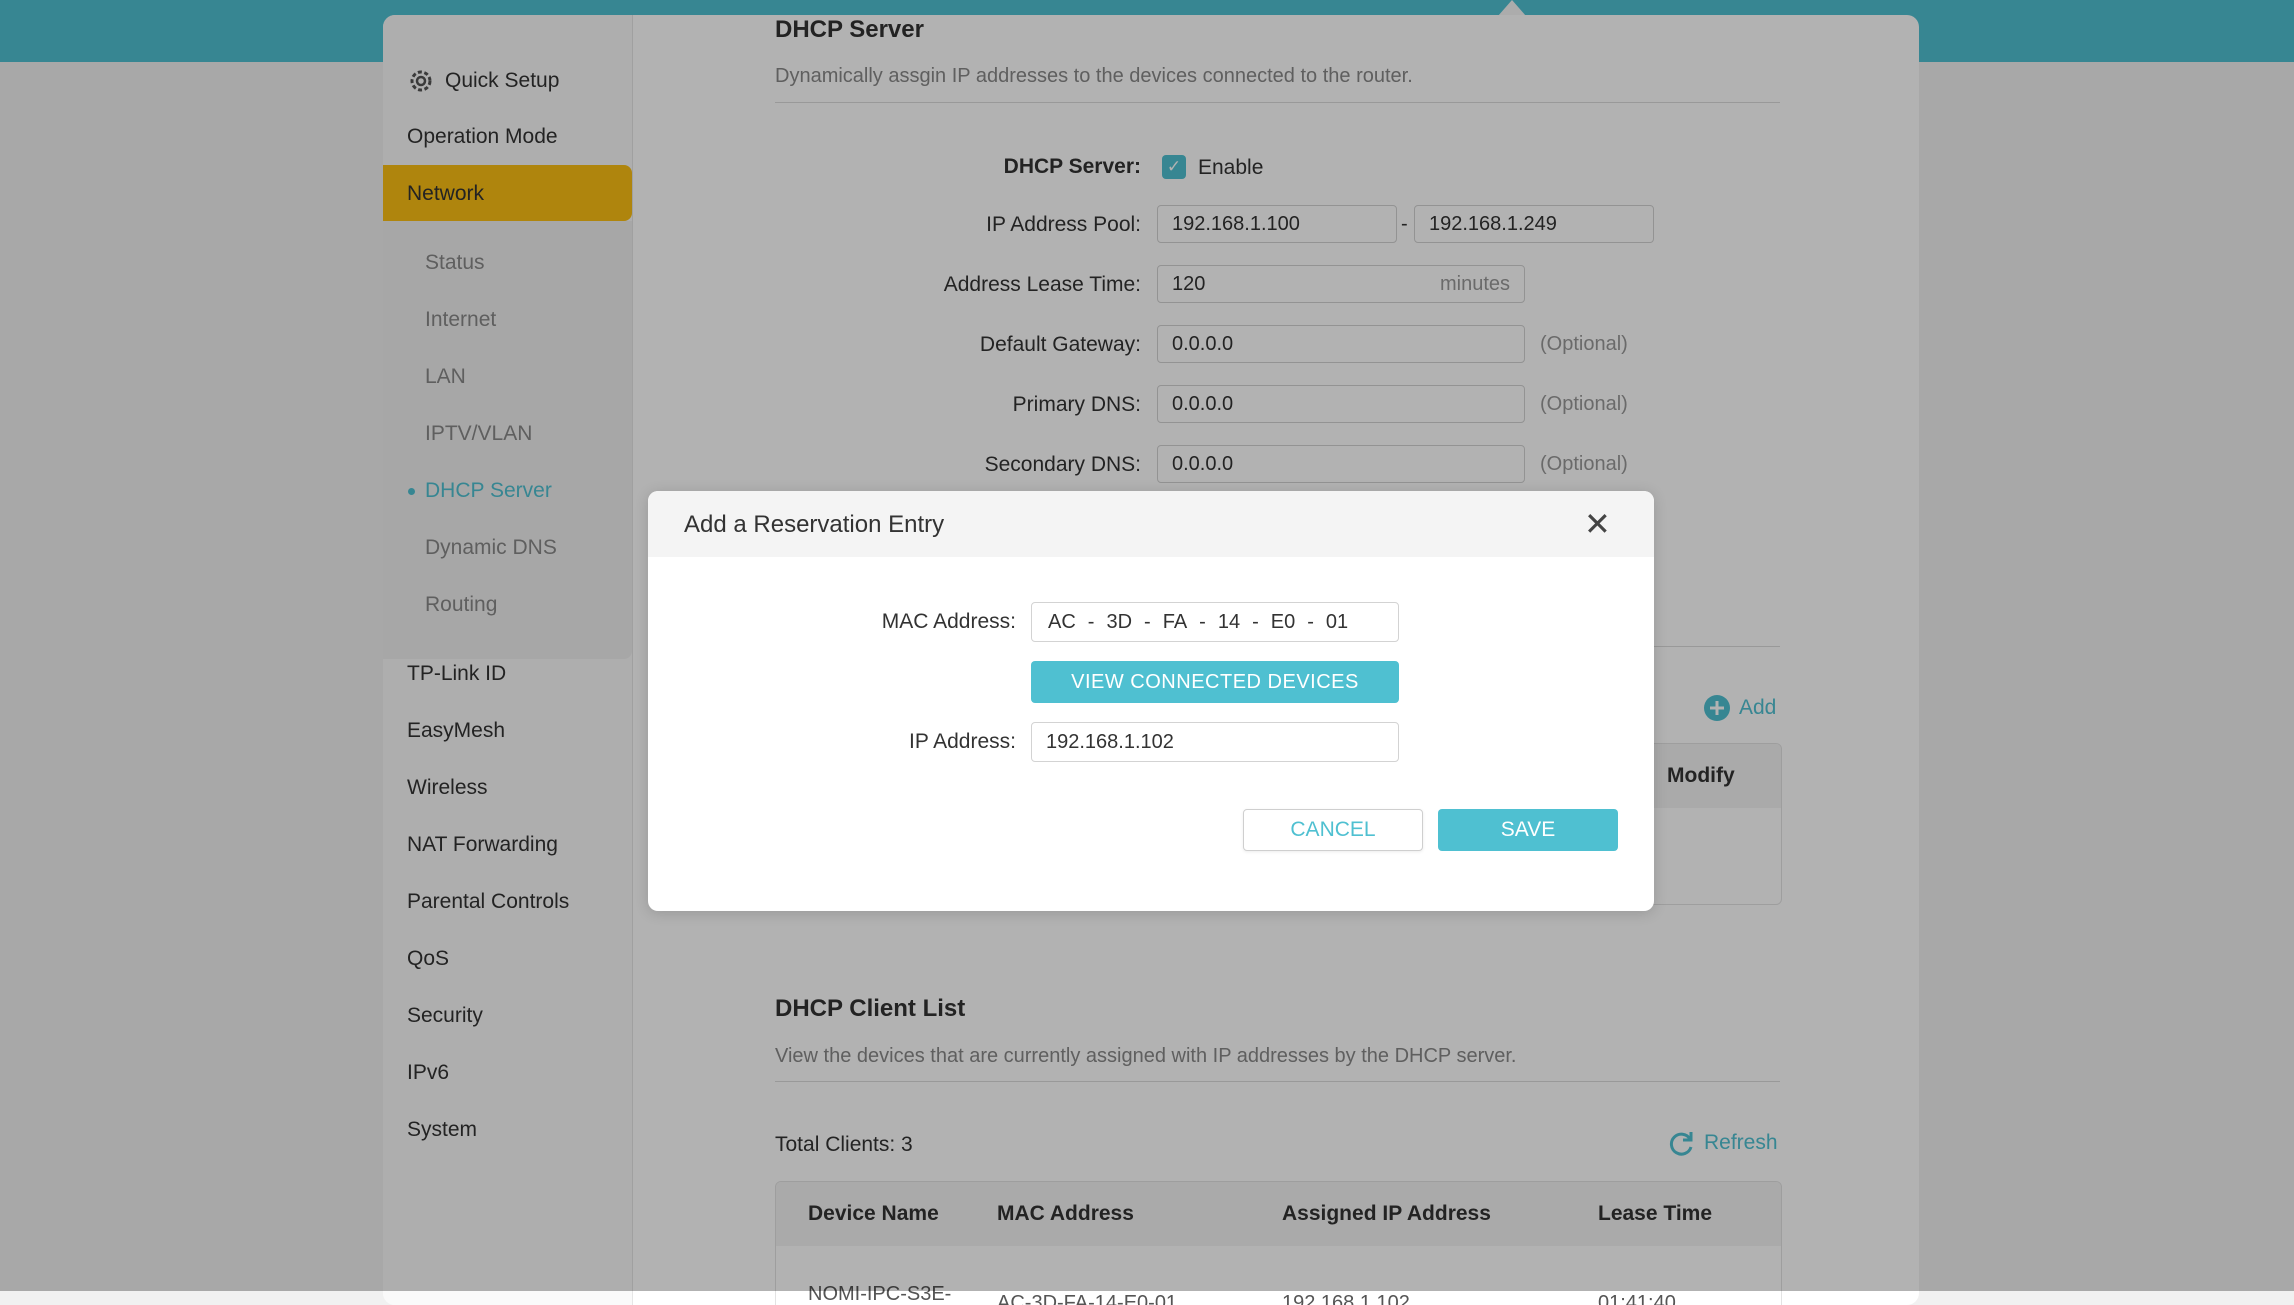  Describe the element at coordinates (948, 621) in the screenshot. I see `mac-address-label: MAC Address:` at that location.